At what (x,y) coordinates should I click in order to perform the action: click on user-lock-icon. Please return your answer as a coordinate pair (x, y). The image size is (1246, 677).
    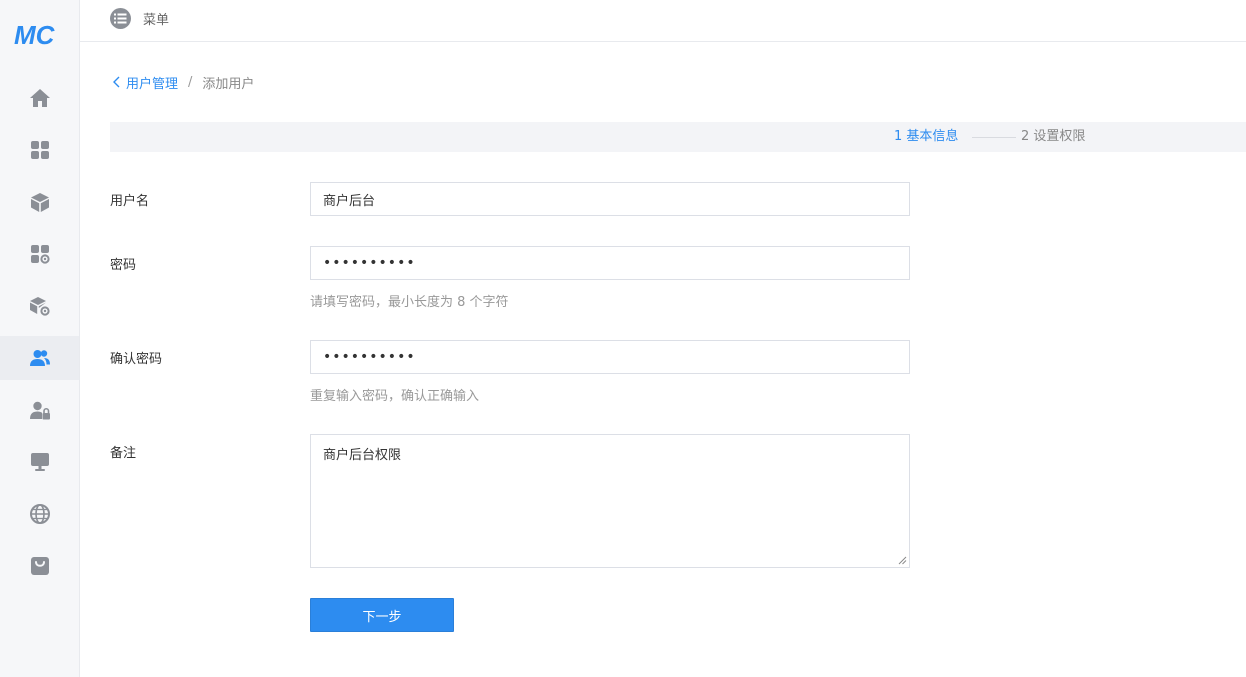
    Looking at the image, I should click on (39, 410).